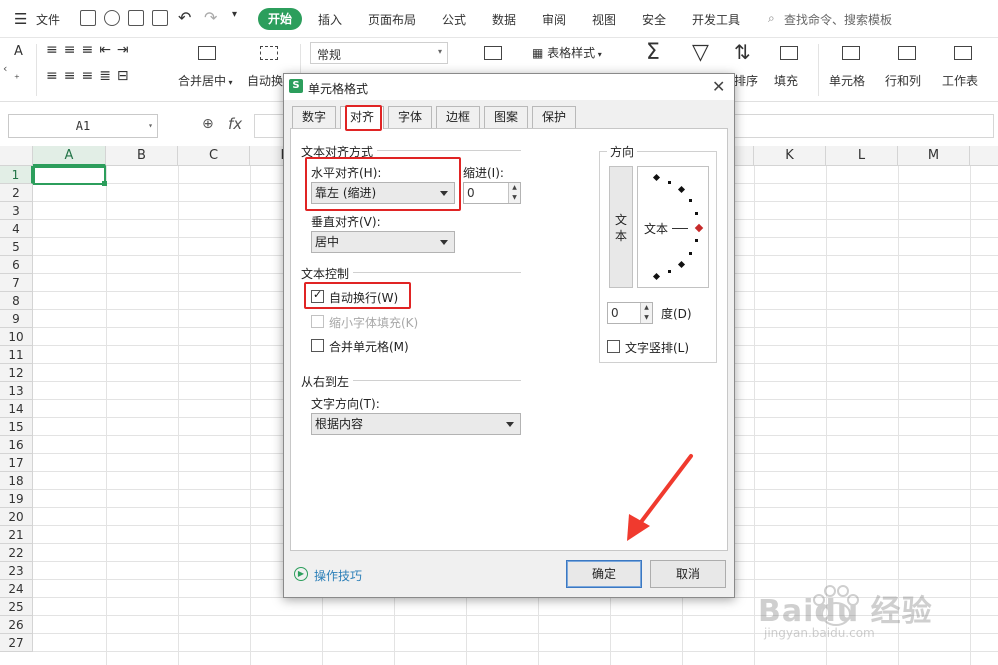 This screenshot has width=998, height=665. What do you see at coordinates (771, 18) in the screenshot?
I see `search-icon: ⌕` at bounding box center [771, 18].